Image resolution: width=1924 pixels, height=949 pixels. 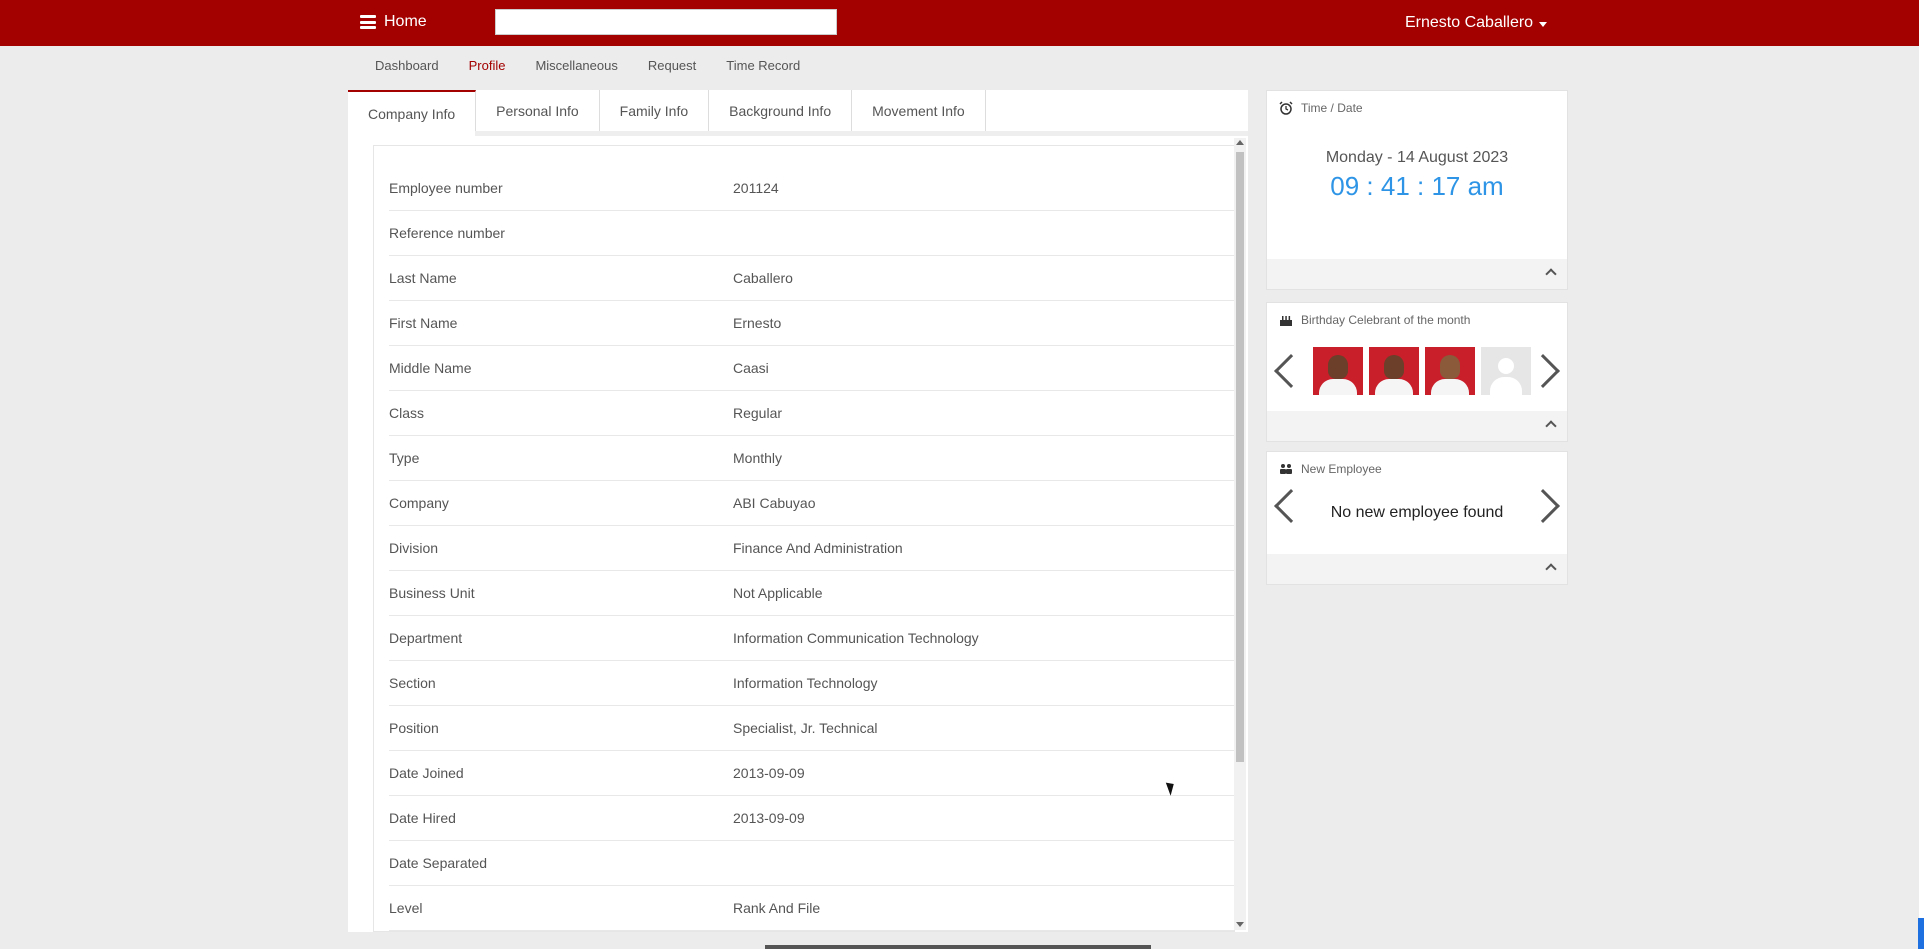 I want to click on field-label: Date Separated, so click(x=438, y=863).